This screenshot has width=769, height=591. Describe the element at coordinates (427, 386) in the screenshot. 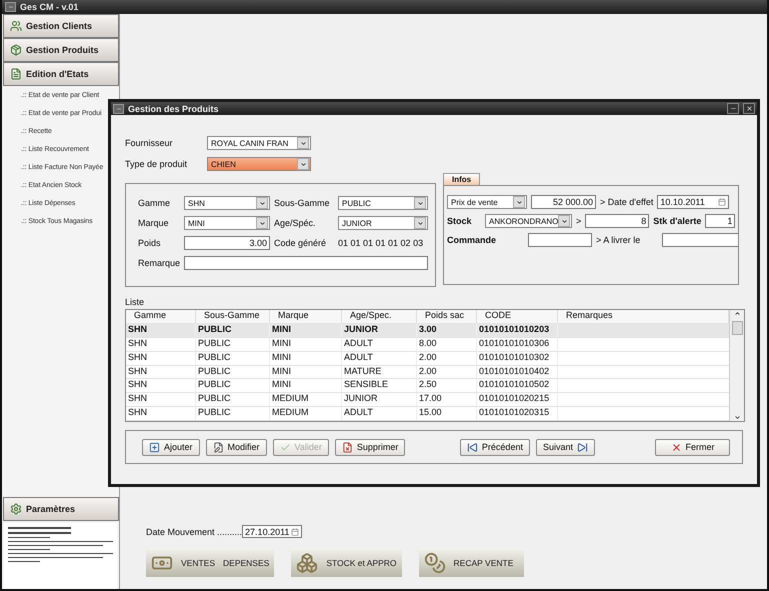

I see `table-row: SHN PUBLIC MINI SENSIBLE 2.50 01010101010502` at that location.